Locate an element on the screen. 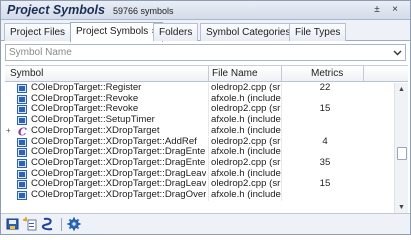 This screenshot has height=240, width=411. symbol-name: COleDropTarget::XDropTarget::DragOver is located at coordinates (118, 195).